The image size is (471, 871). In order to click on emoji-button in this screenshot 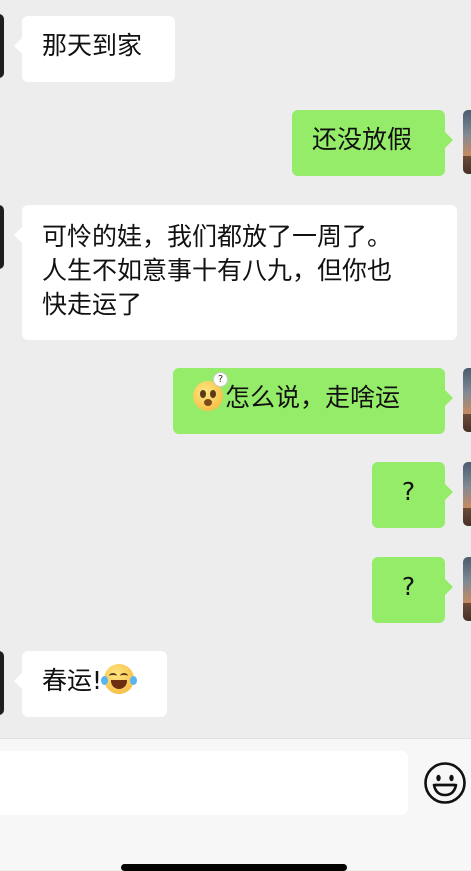, I will do `click(445, 783)`.